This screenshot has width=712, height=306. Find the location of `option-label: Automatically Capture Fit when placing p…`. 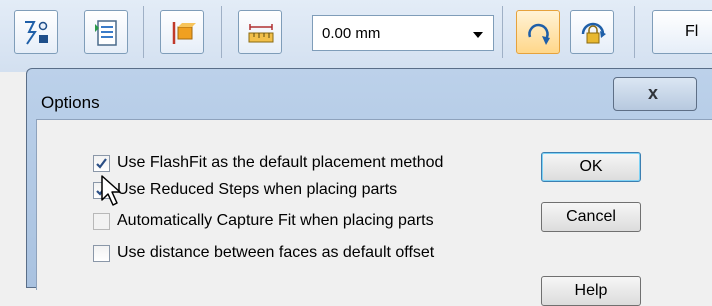

option-label: Automatically Capture Fit when placing p… is located at coordinates (275, 220).